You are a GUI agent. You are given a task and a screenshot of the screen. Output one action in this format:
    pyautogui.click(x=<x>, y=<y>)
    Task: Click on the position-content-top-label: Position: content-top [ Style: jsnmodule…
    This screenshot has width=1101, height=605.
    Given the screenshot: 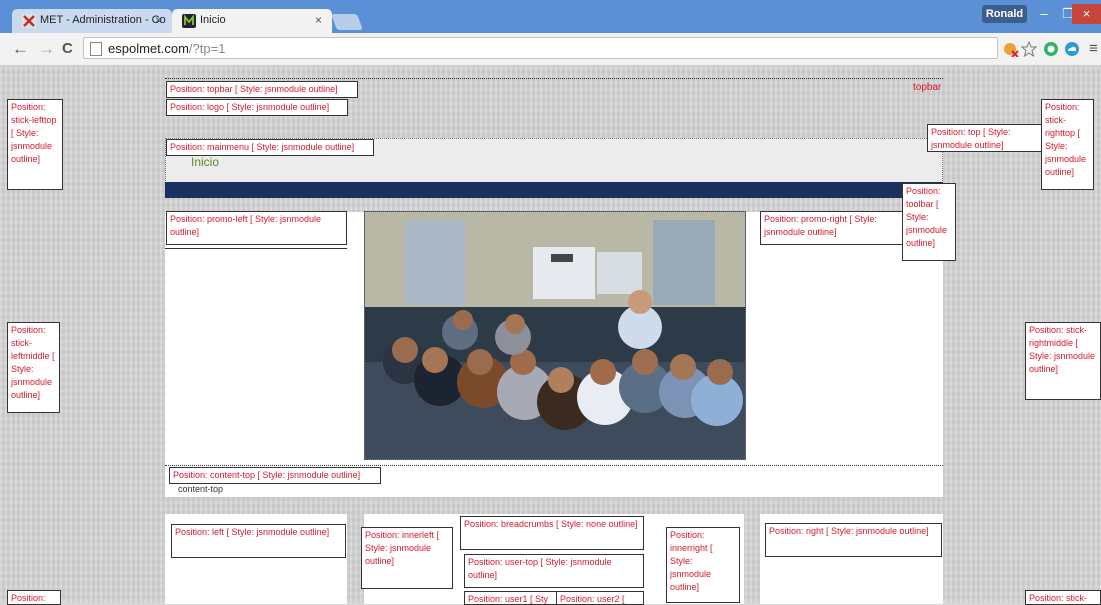 What is the action you would take?
    pyautogui.click(x=275, y=475)
    